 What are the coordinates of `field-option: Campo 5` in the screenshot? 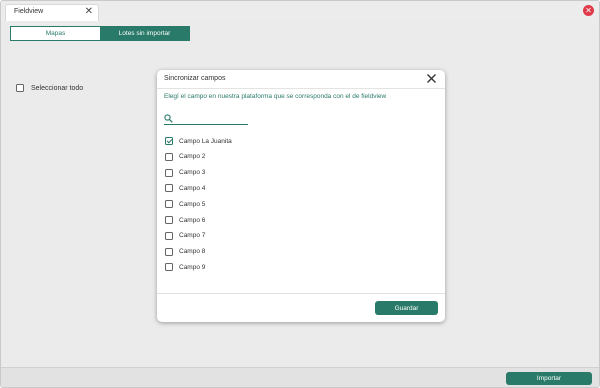 It's located at (225, 204).